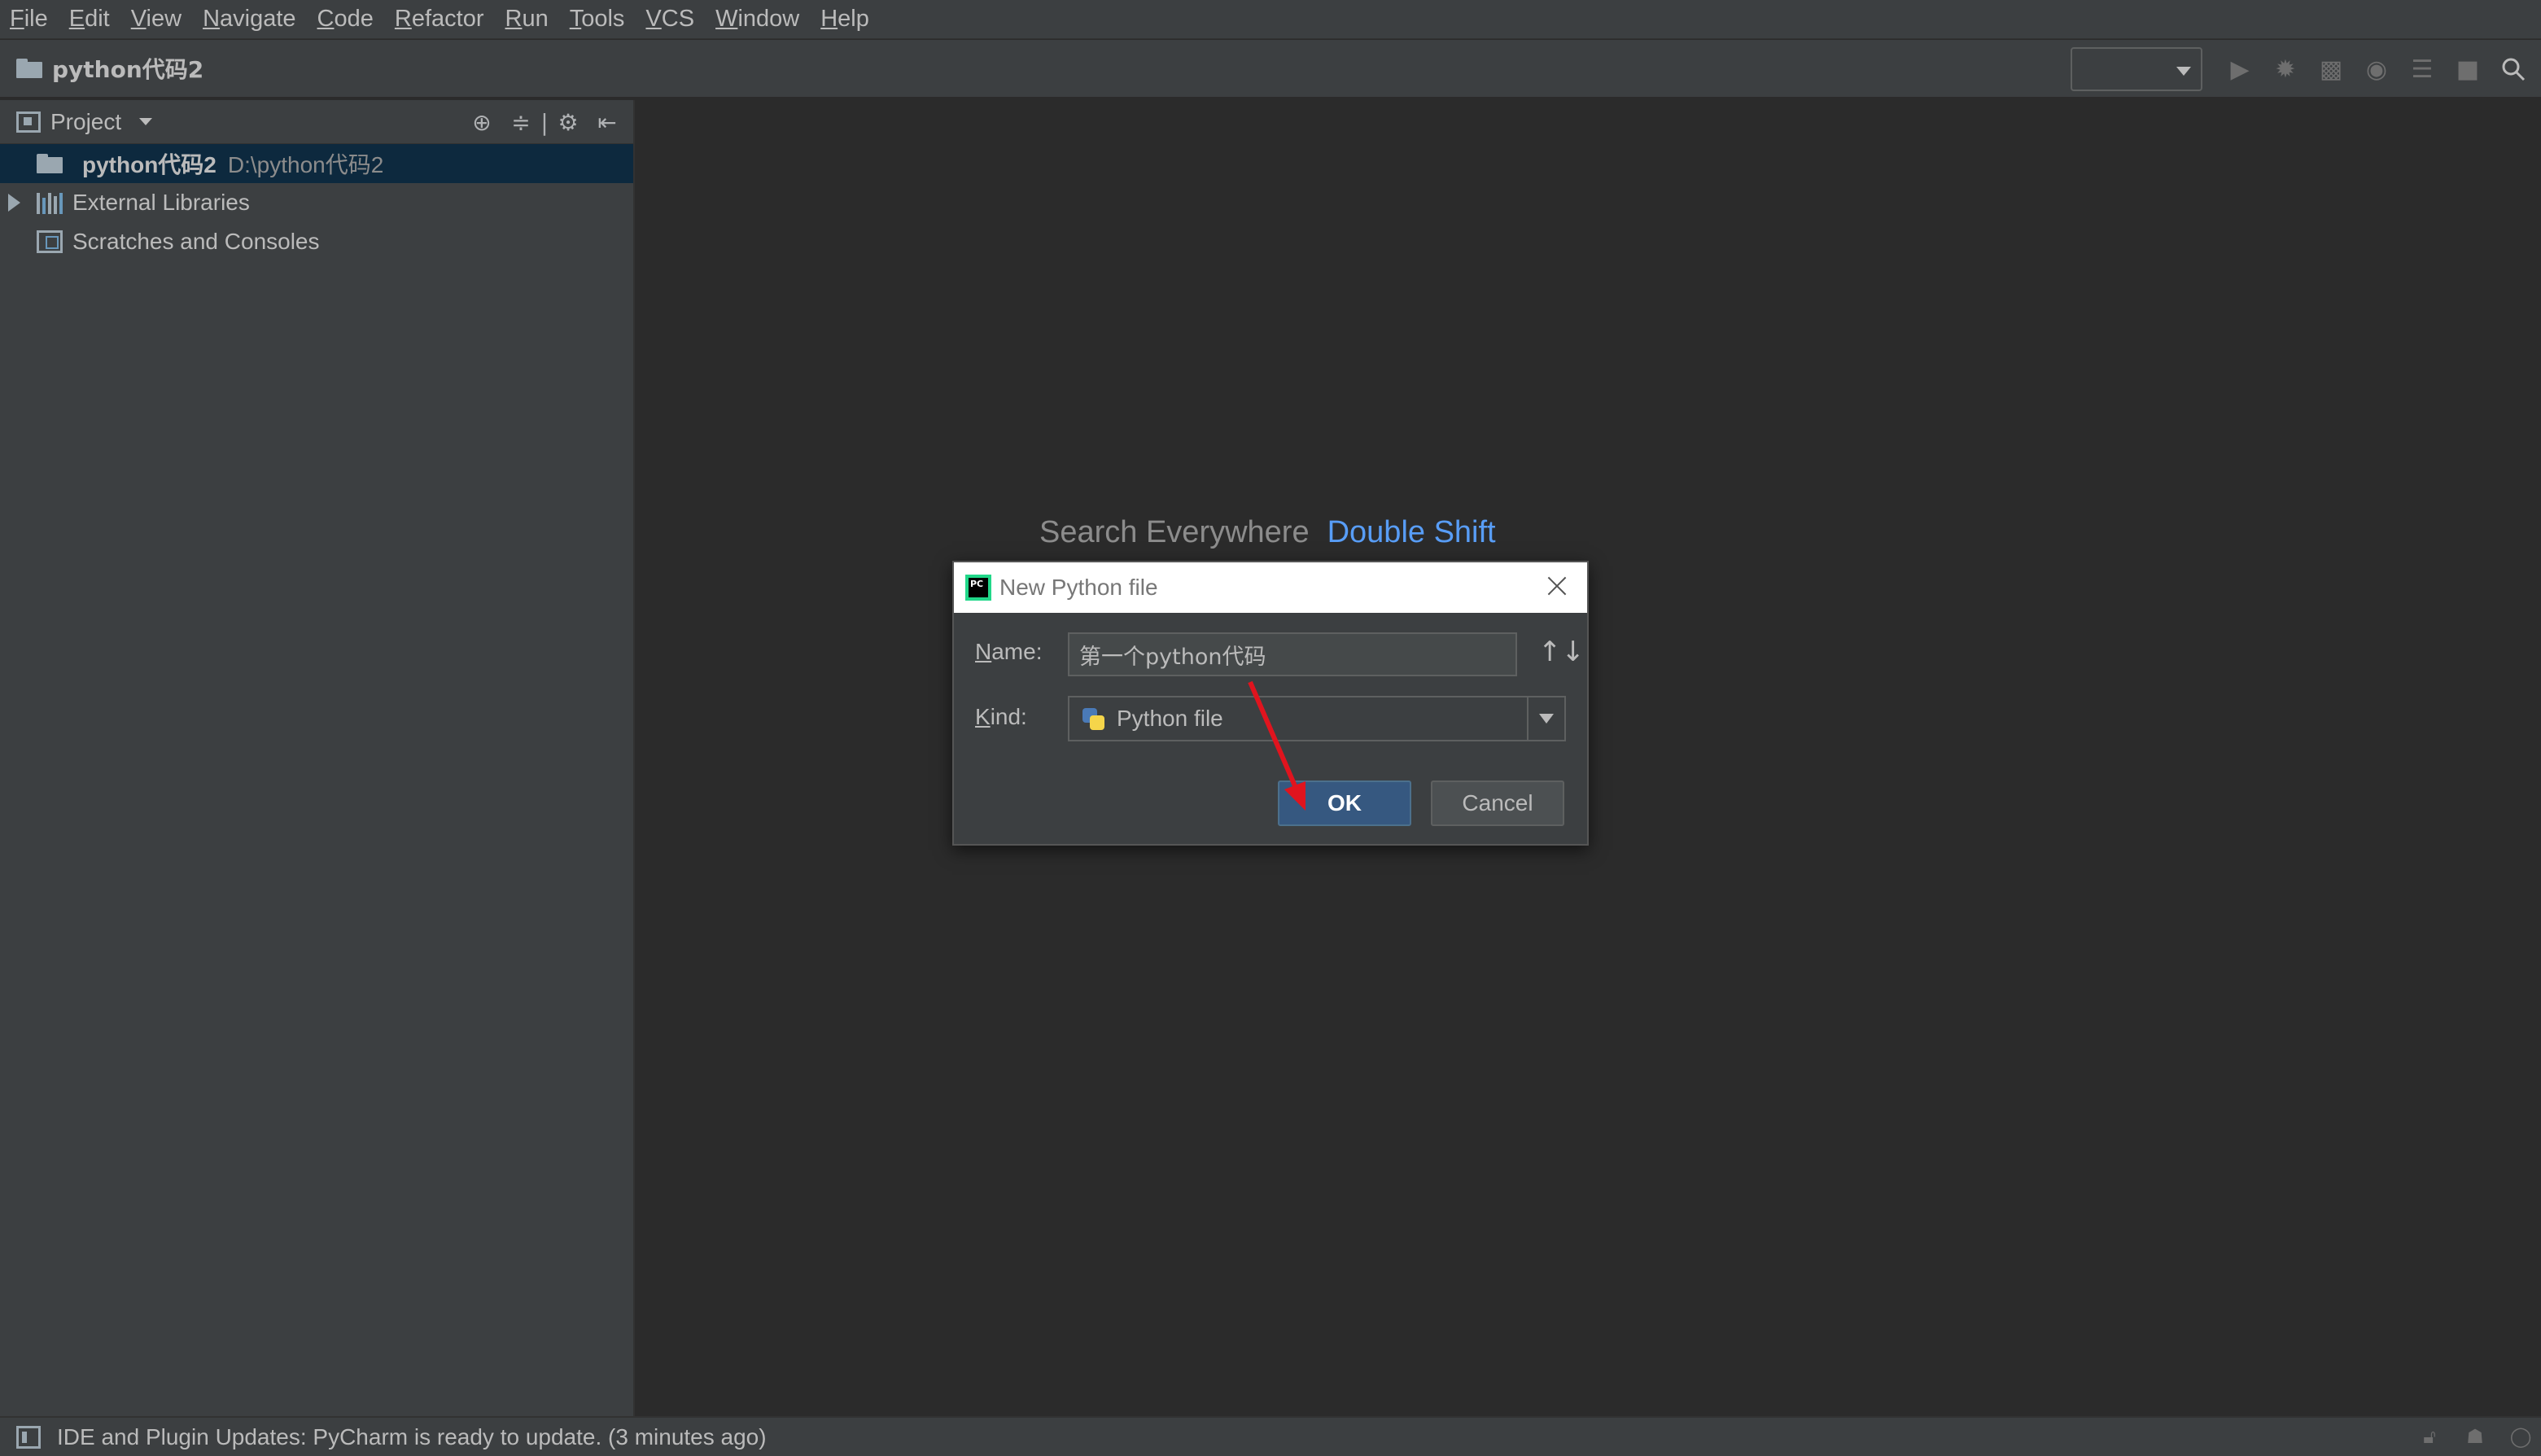 This screenshot has width=2541, height=1456. I want to click on status-right-icons: 🔓︎ ☗ ◯, so click(2475, 1436).